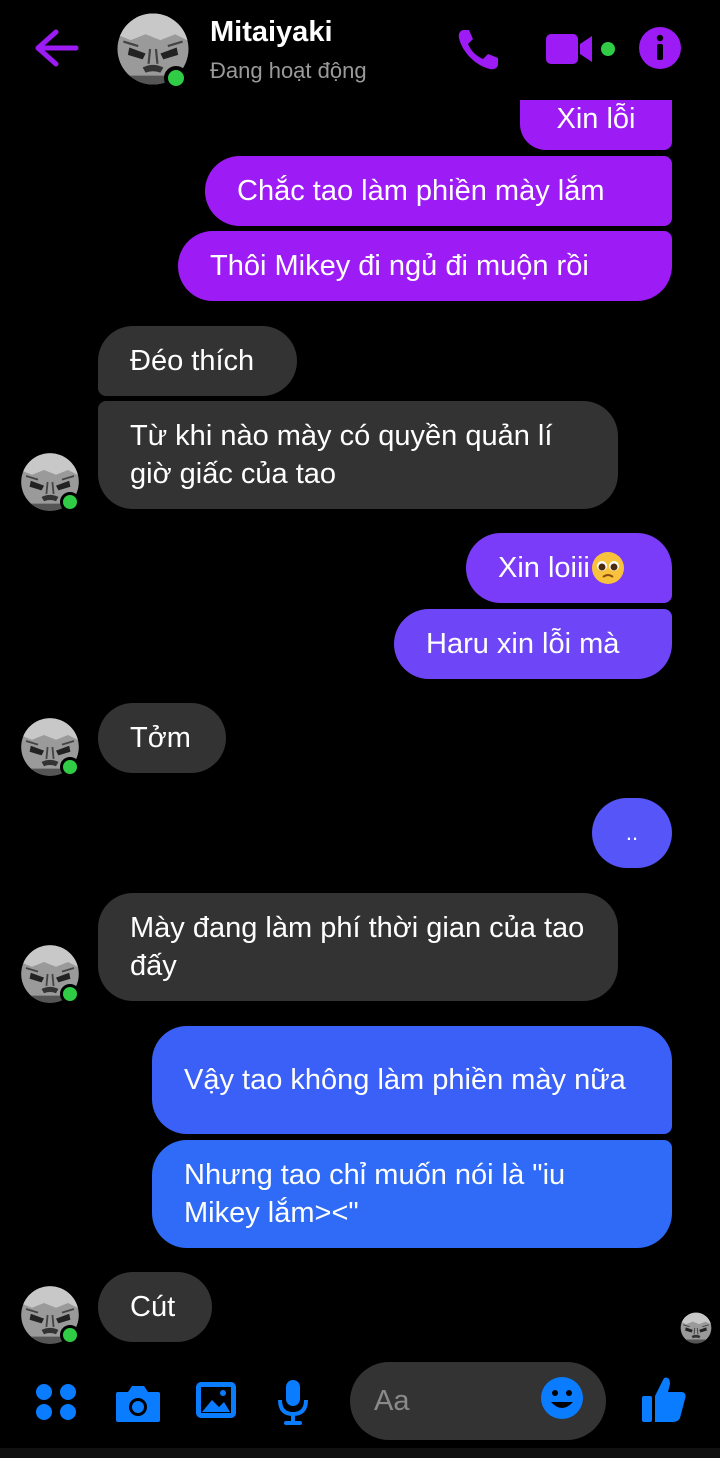 The image size is (720, 1458). I want to click on apps-icon, so click(56, 1402).